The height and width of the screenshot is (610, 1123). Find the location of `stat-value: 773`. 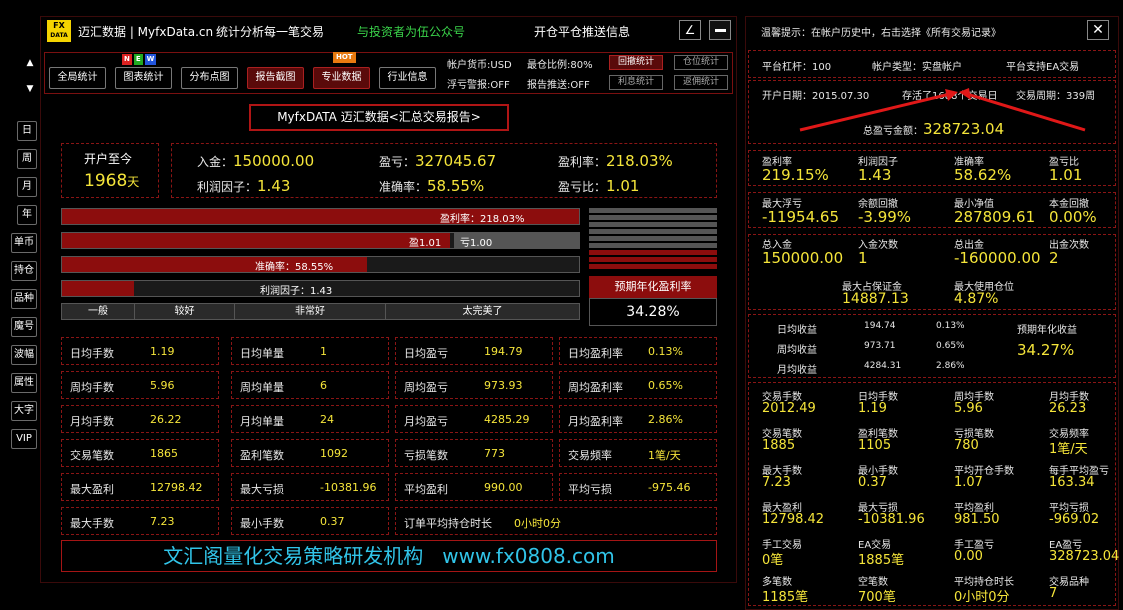

stat-value: 773 is located at coordinates (494, 453).